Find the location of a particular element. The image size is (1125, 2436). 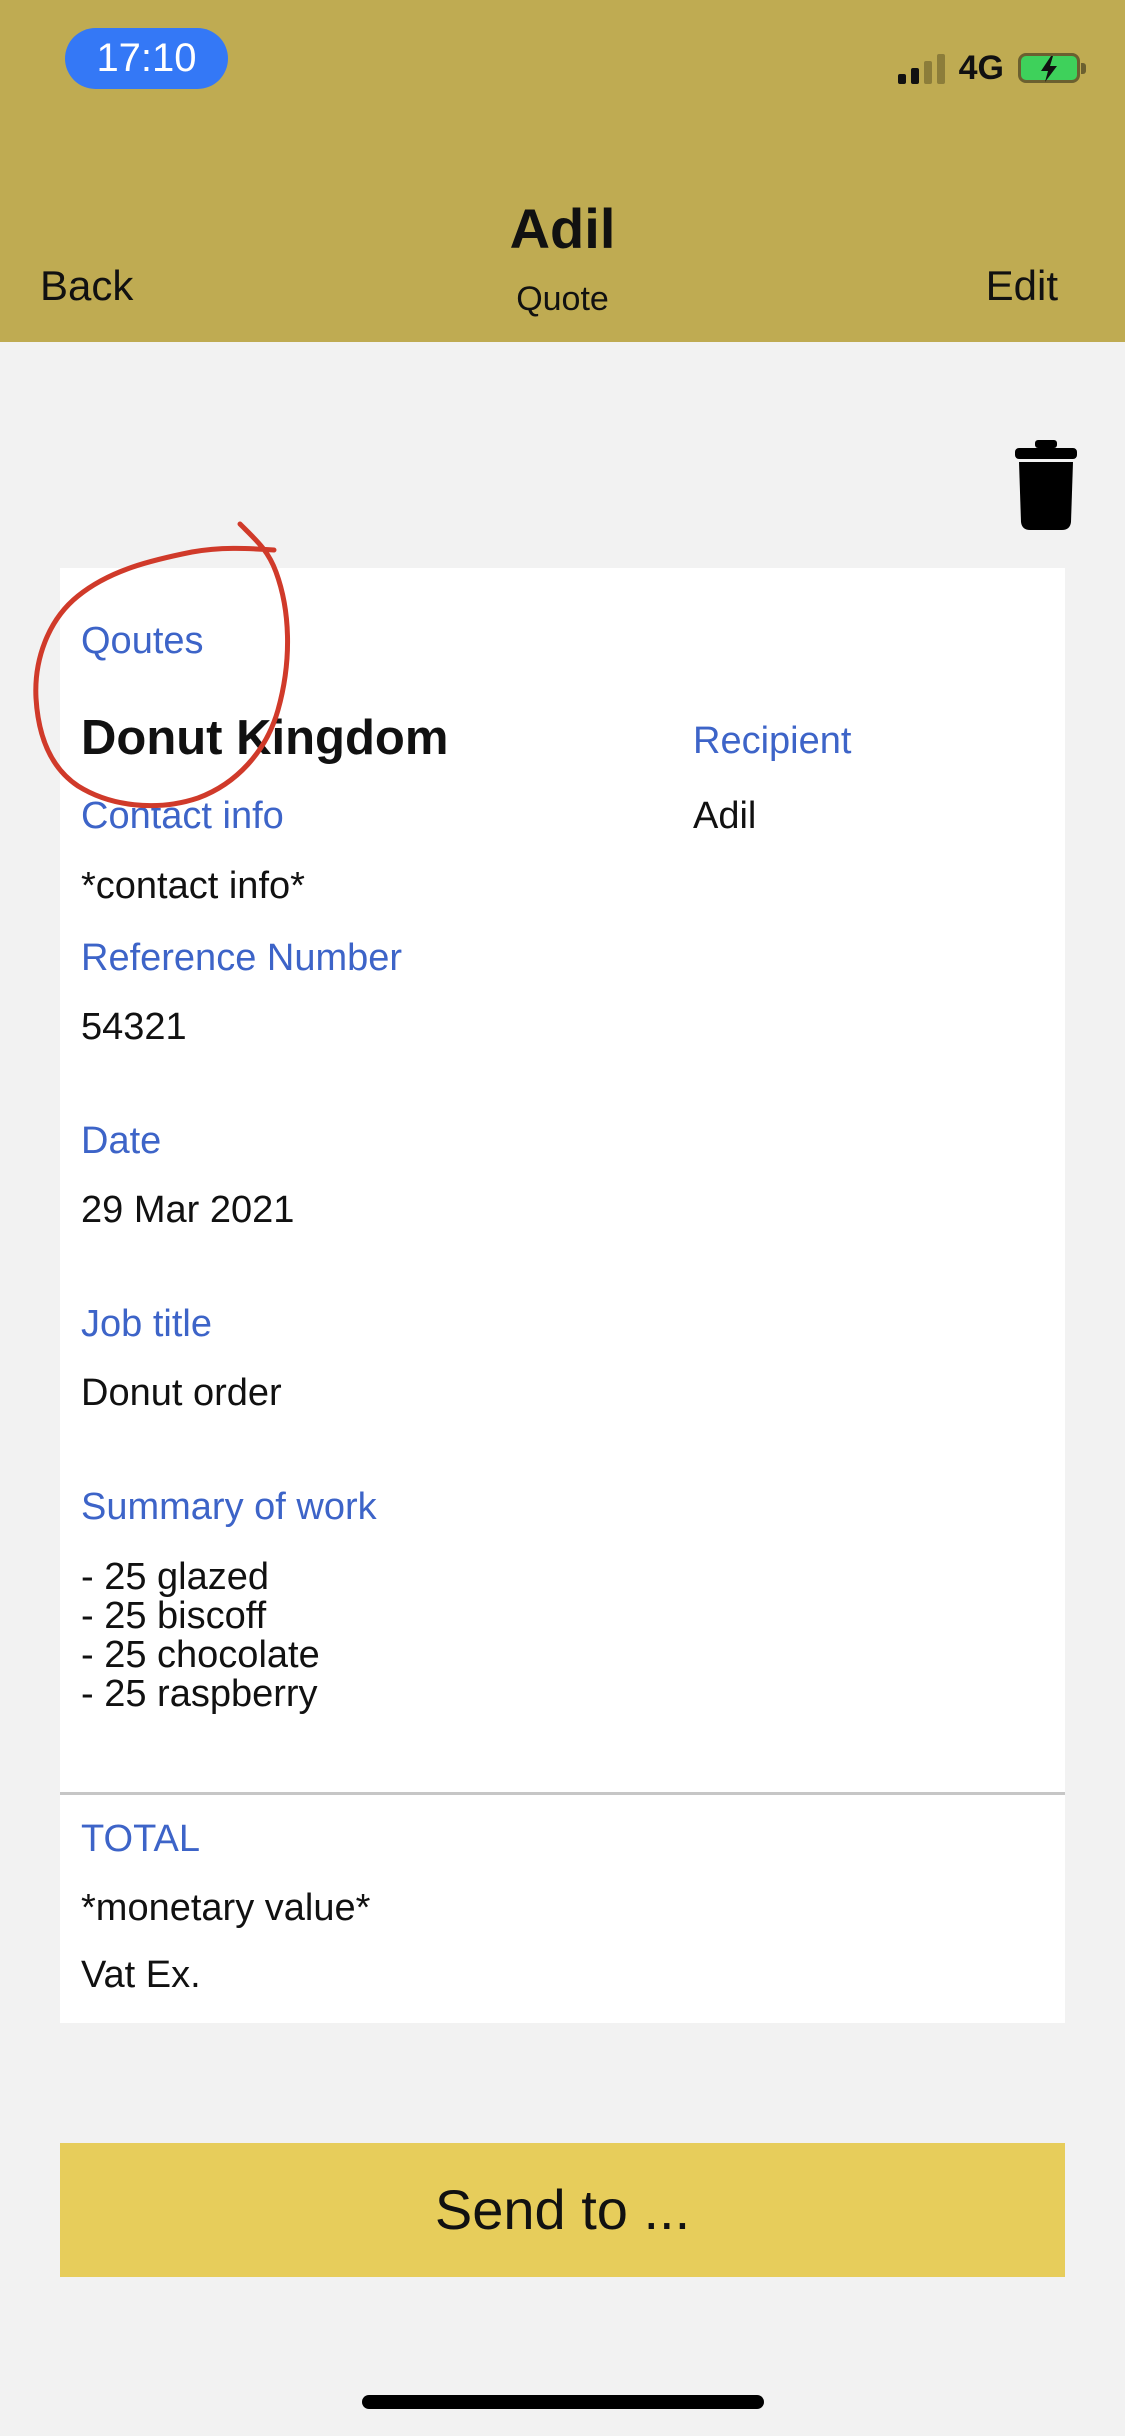

nav-header: 17:10 4G Back Adil Quote Edit is located at coordinates (562, 171).